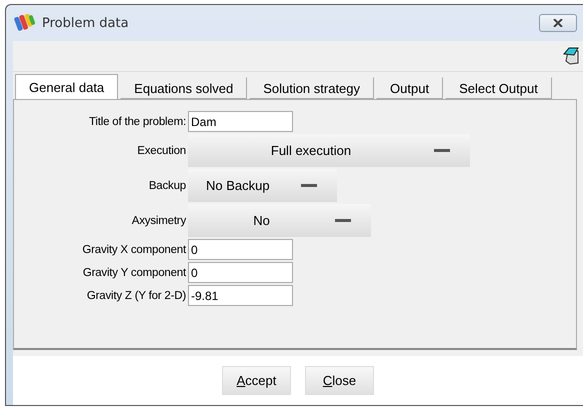  What do you see at coordinates (66, 86) in the screenshot?
I see `tab: General data` at bounding box center [66, 86].